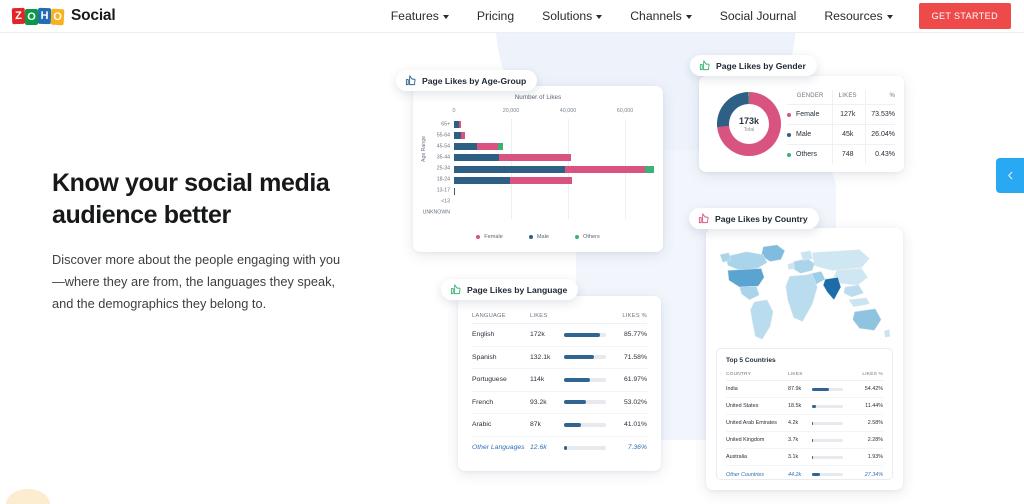 The height and width of the screenshot is (504, 1024). I want to click on chart-xaxis-title: Number of Likes, so click(538, 97).